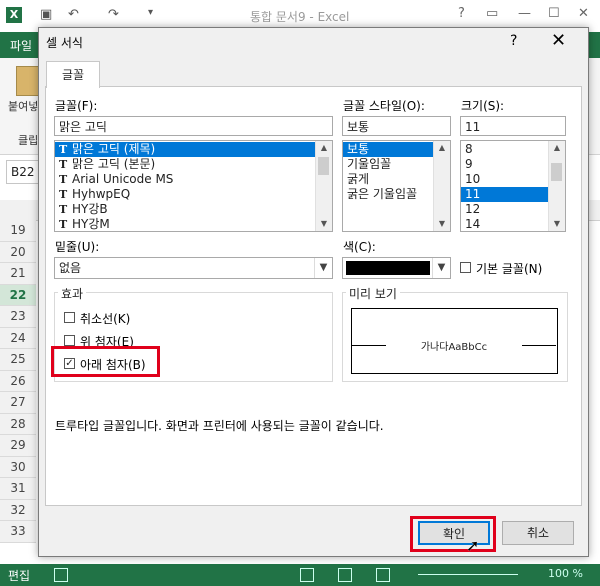  Describe the element at coordinates (524, 13) in the screenshot. I see `minimize-icon: —` at that location.